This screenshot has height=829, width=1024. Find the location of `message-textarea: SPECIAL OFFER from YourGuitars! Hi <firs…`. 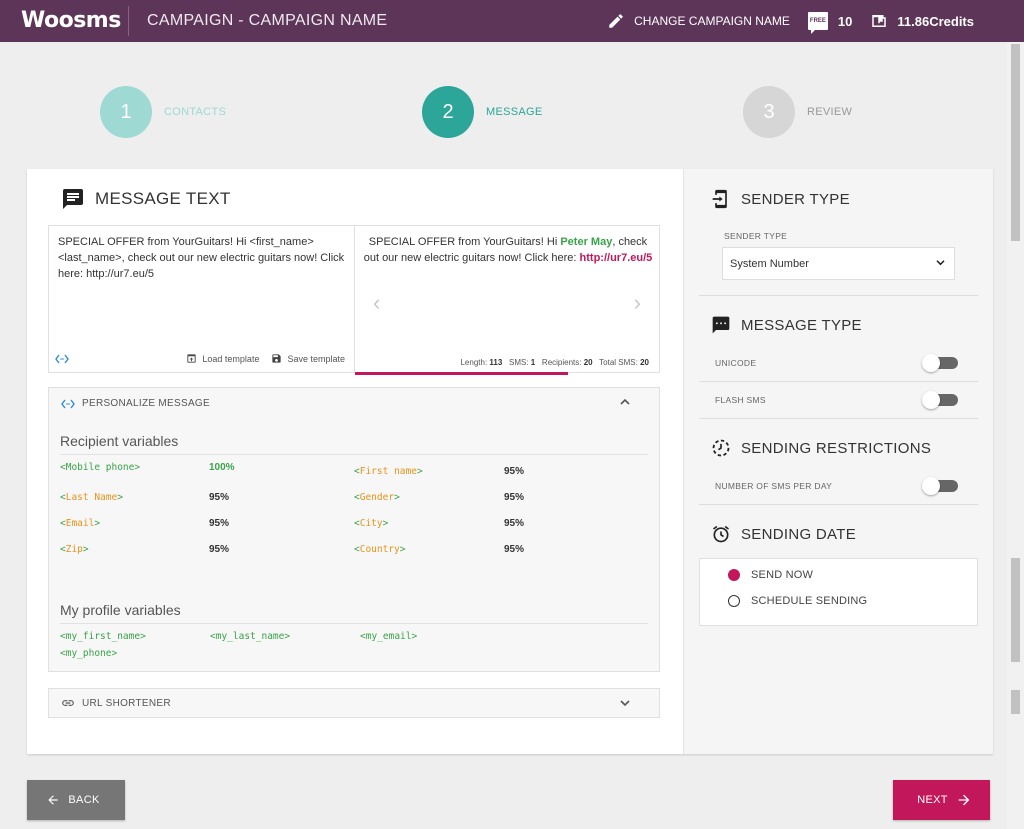

message-textarea: SPECIAL OFFER from YourGuitars! Hi <firs… is located at coordinates (203, 258).